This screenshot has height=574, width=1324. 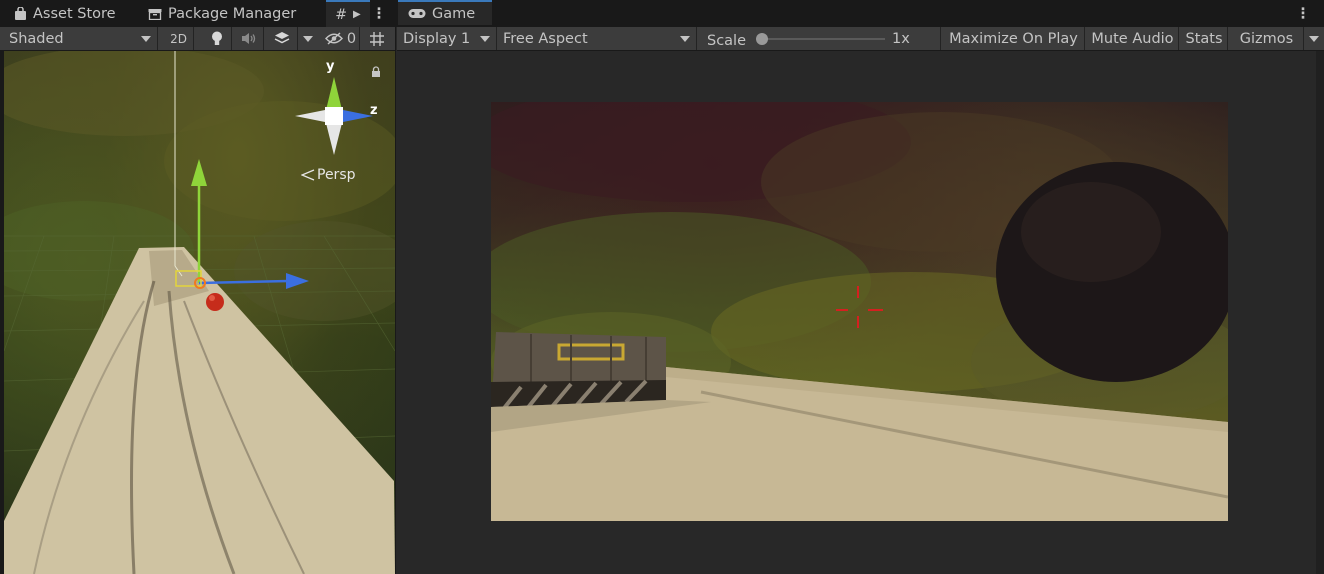 I want to click on mute-audio-button: Mute Audio, so click(x=1133, y=38).